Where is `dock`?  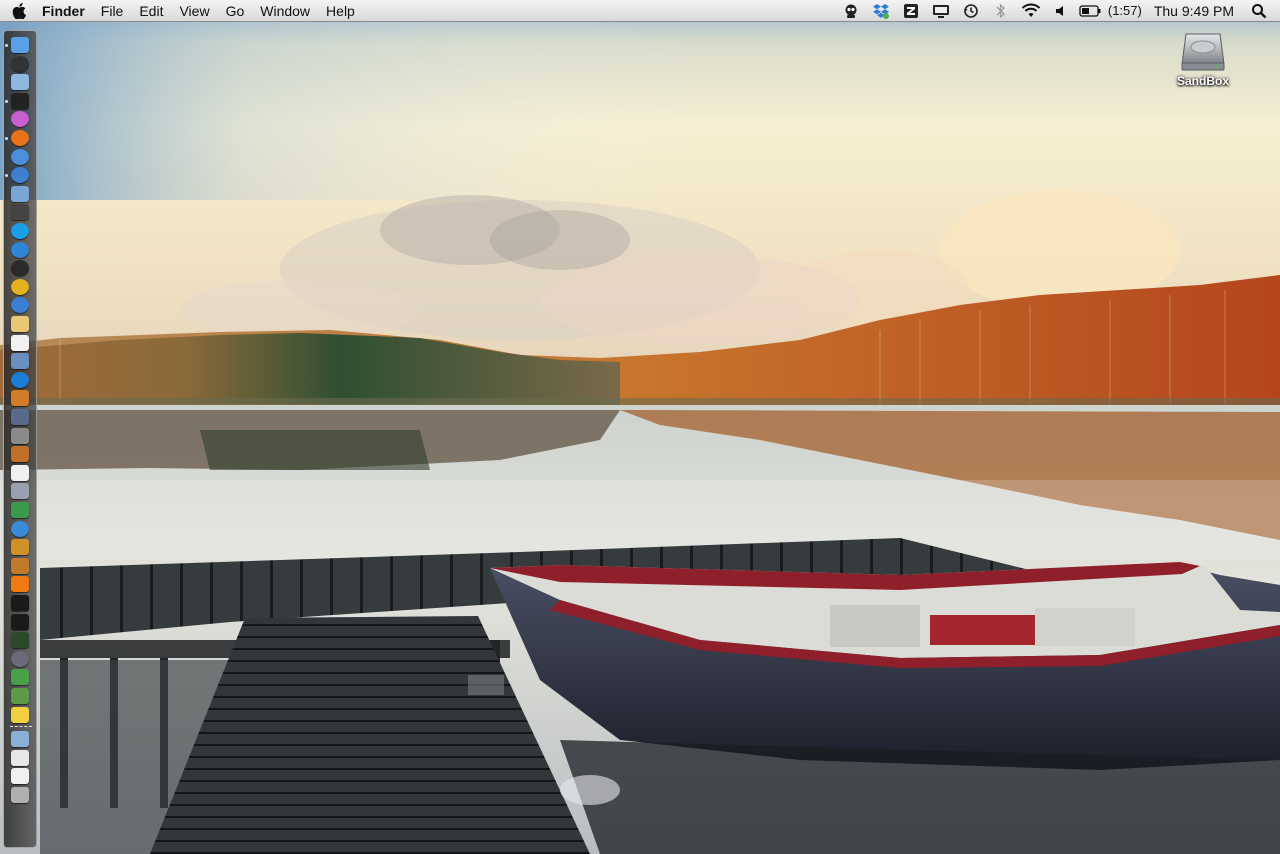 dock is located at coordinates (20, 439).